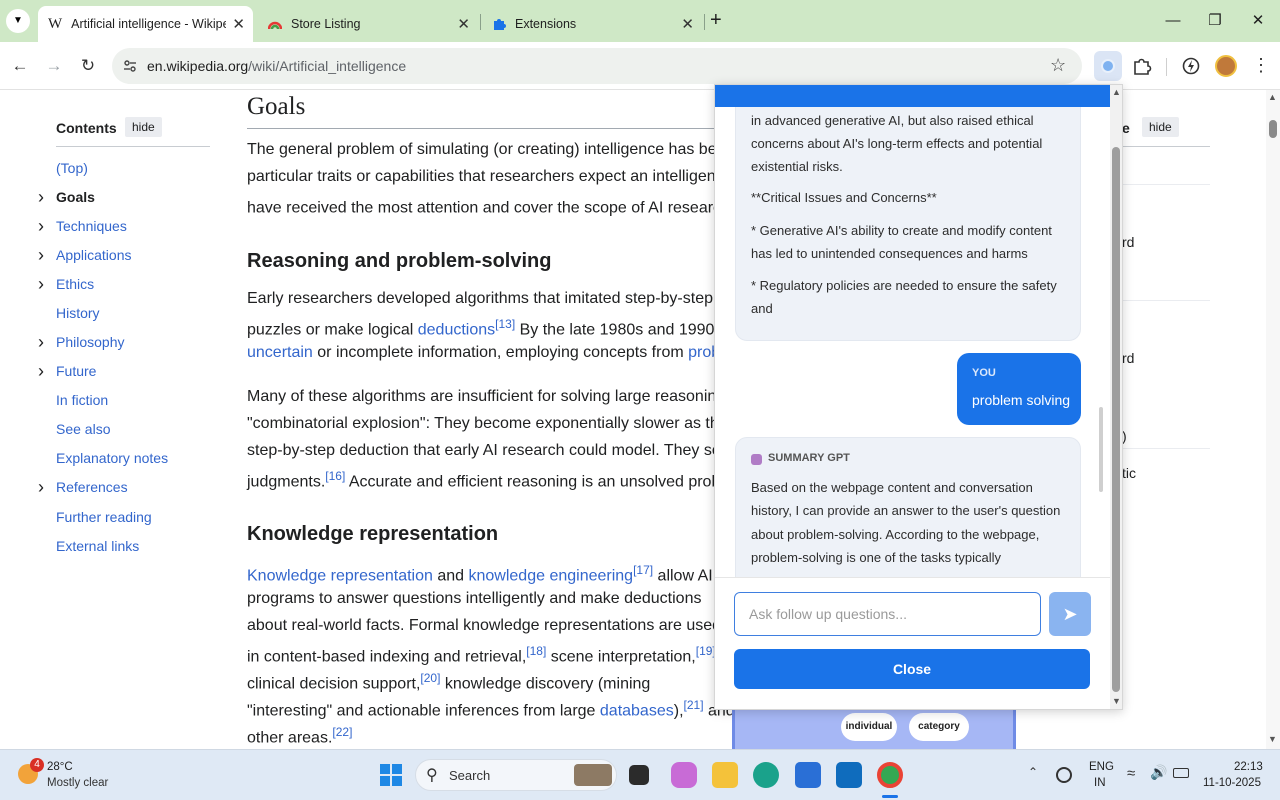  What do you see at coordinates (143, 127) in the screenshot?
I see `toc-hide-button: hide` at bounding box center [143, 127].